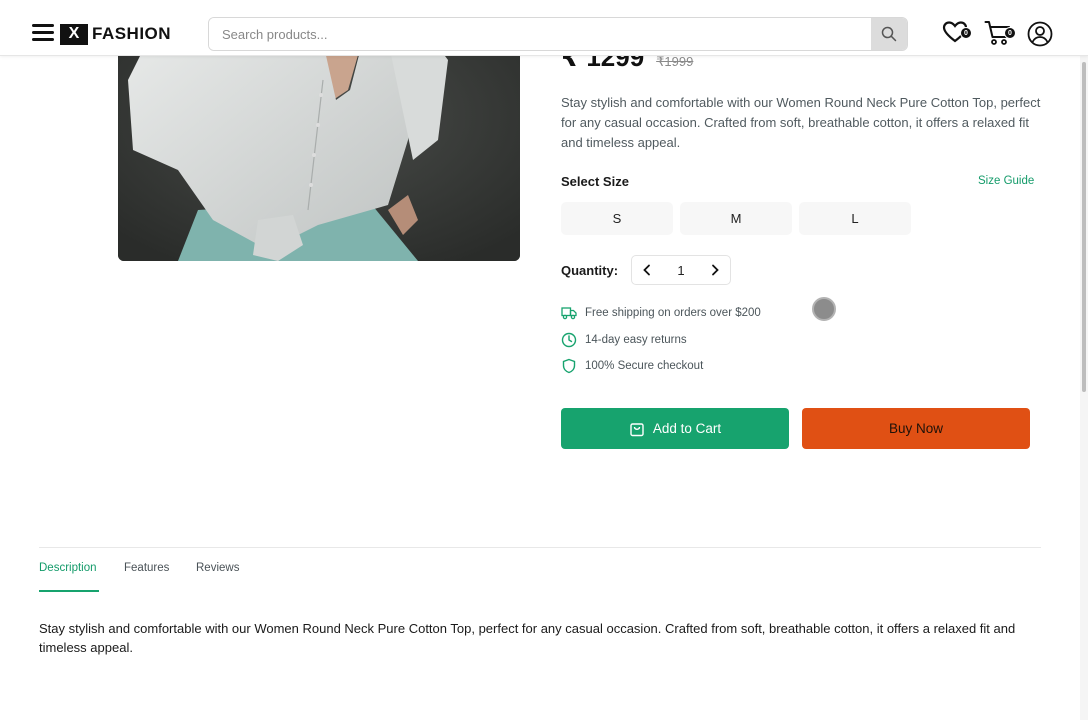  What do you see at coordinates (69, 591) in the screenshot?
I see `active-tab-indicator` at bounding box center [69, 591].